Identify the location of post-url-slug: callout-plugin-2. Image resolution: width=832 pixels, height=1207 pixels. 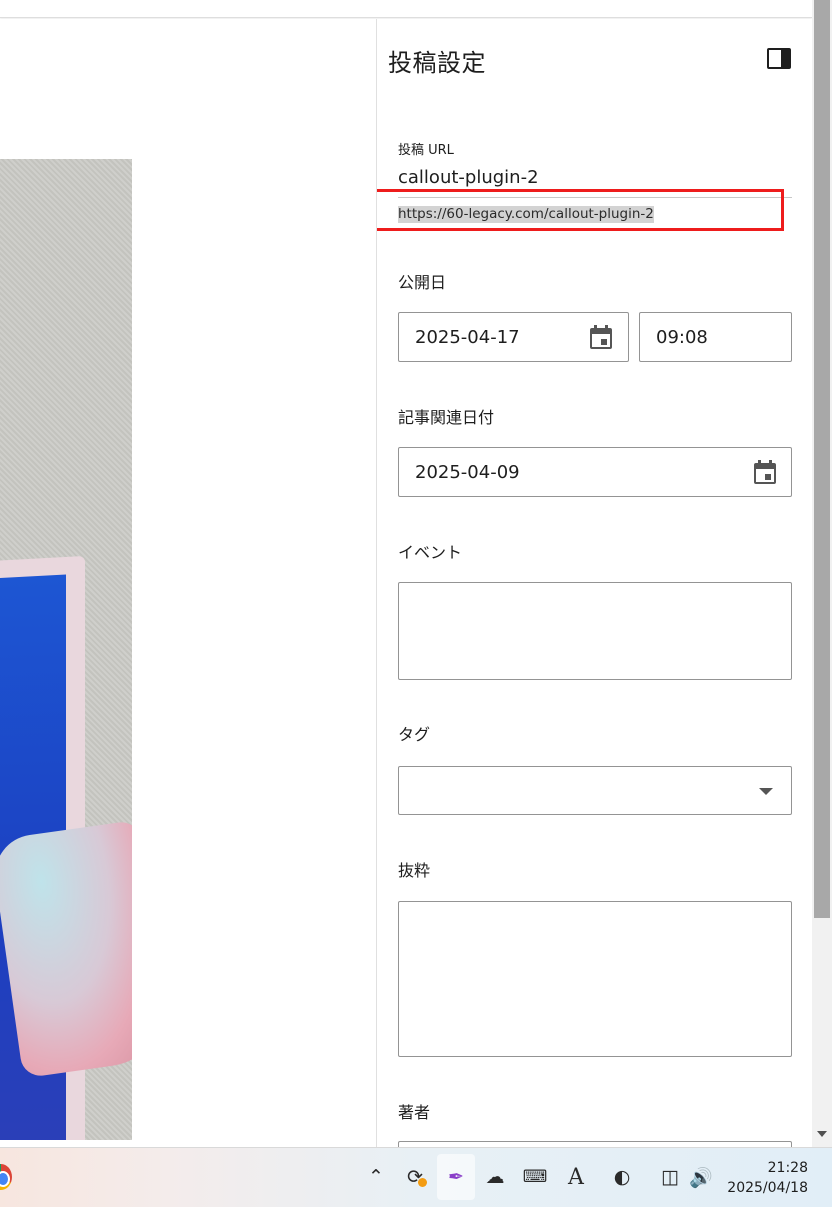
(468, 177).